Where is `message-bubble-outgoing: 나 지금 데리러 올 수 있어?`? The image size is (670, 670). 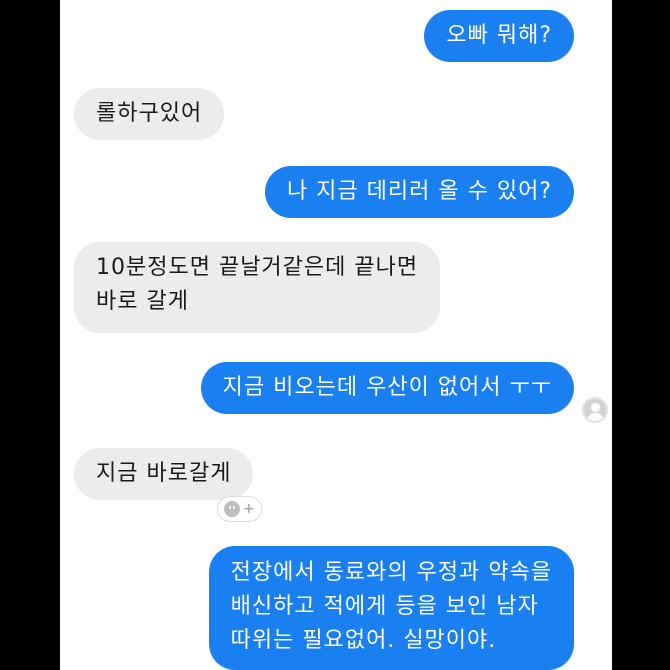
message-bubble-outgoing: 나 지금 데리러 올 수 있어? is located at coordinates (419, 192).